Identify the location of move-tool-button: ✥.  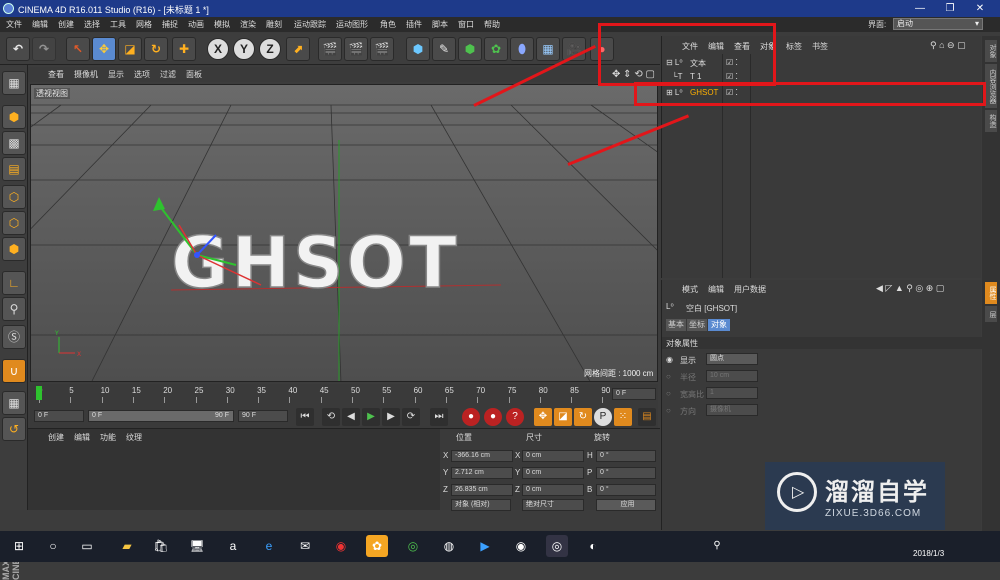
(104, 49).